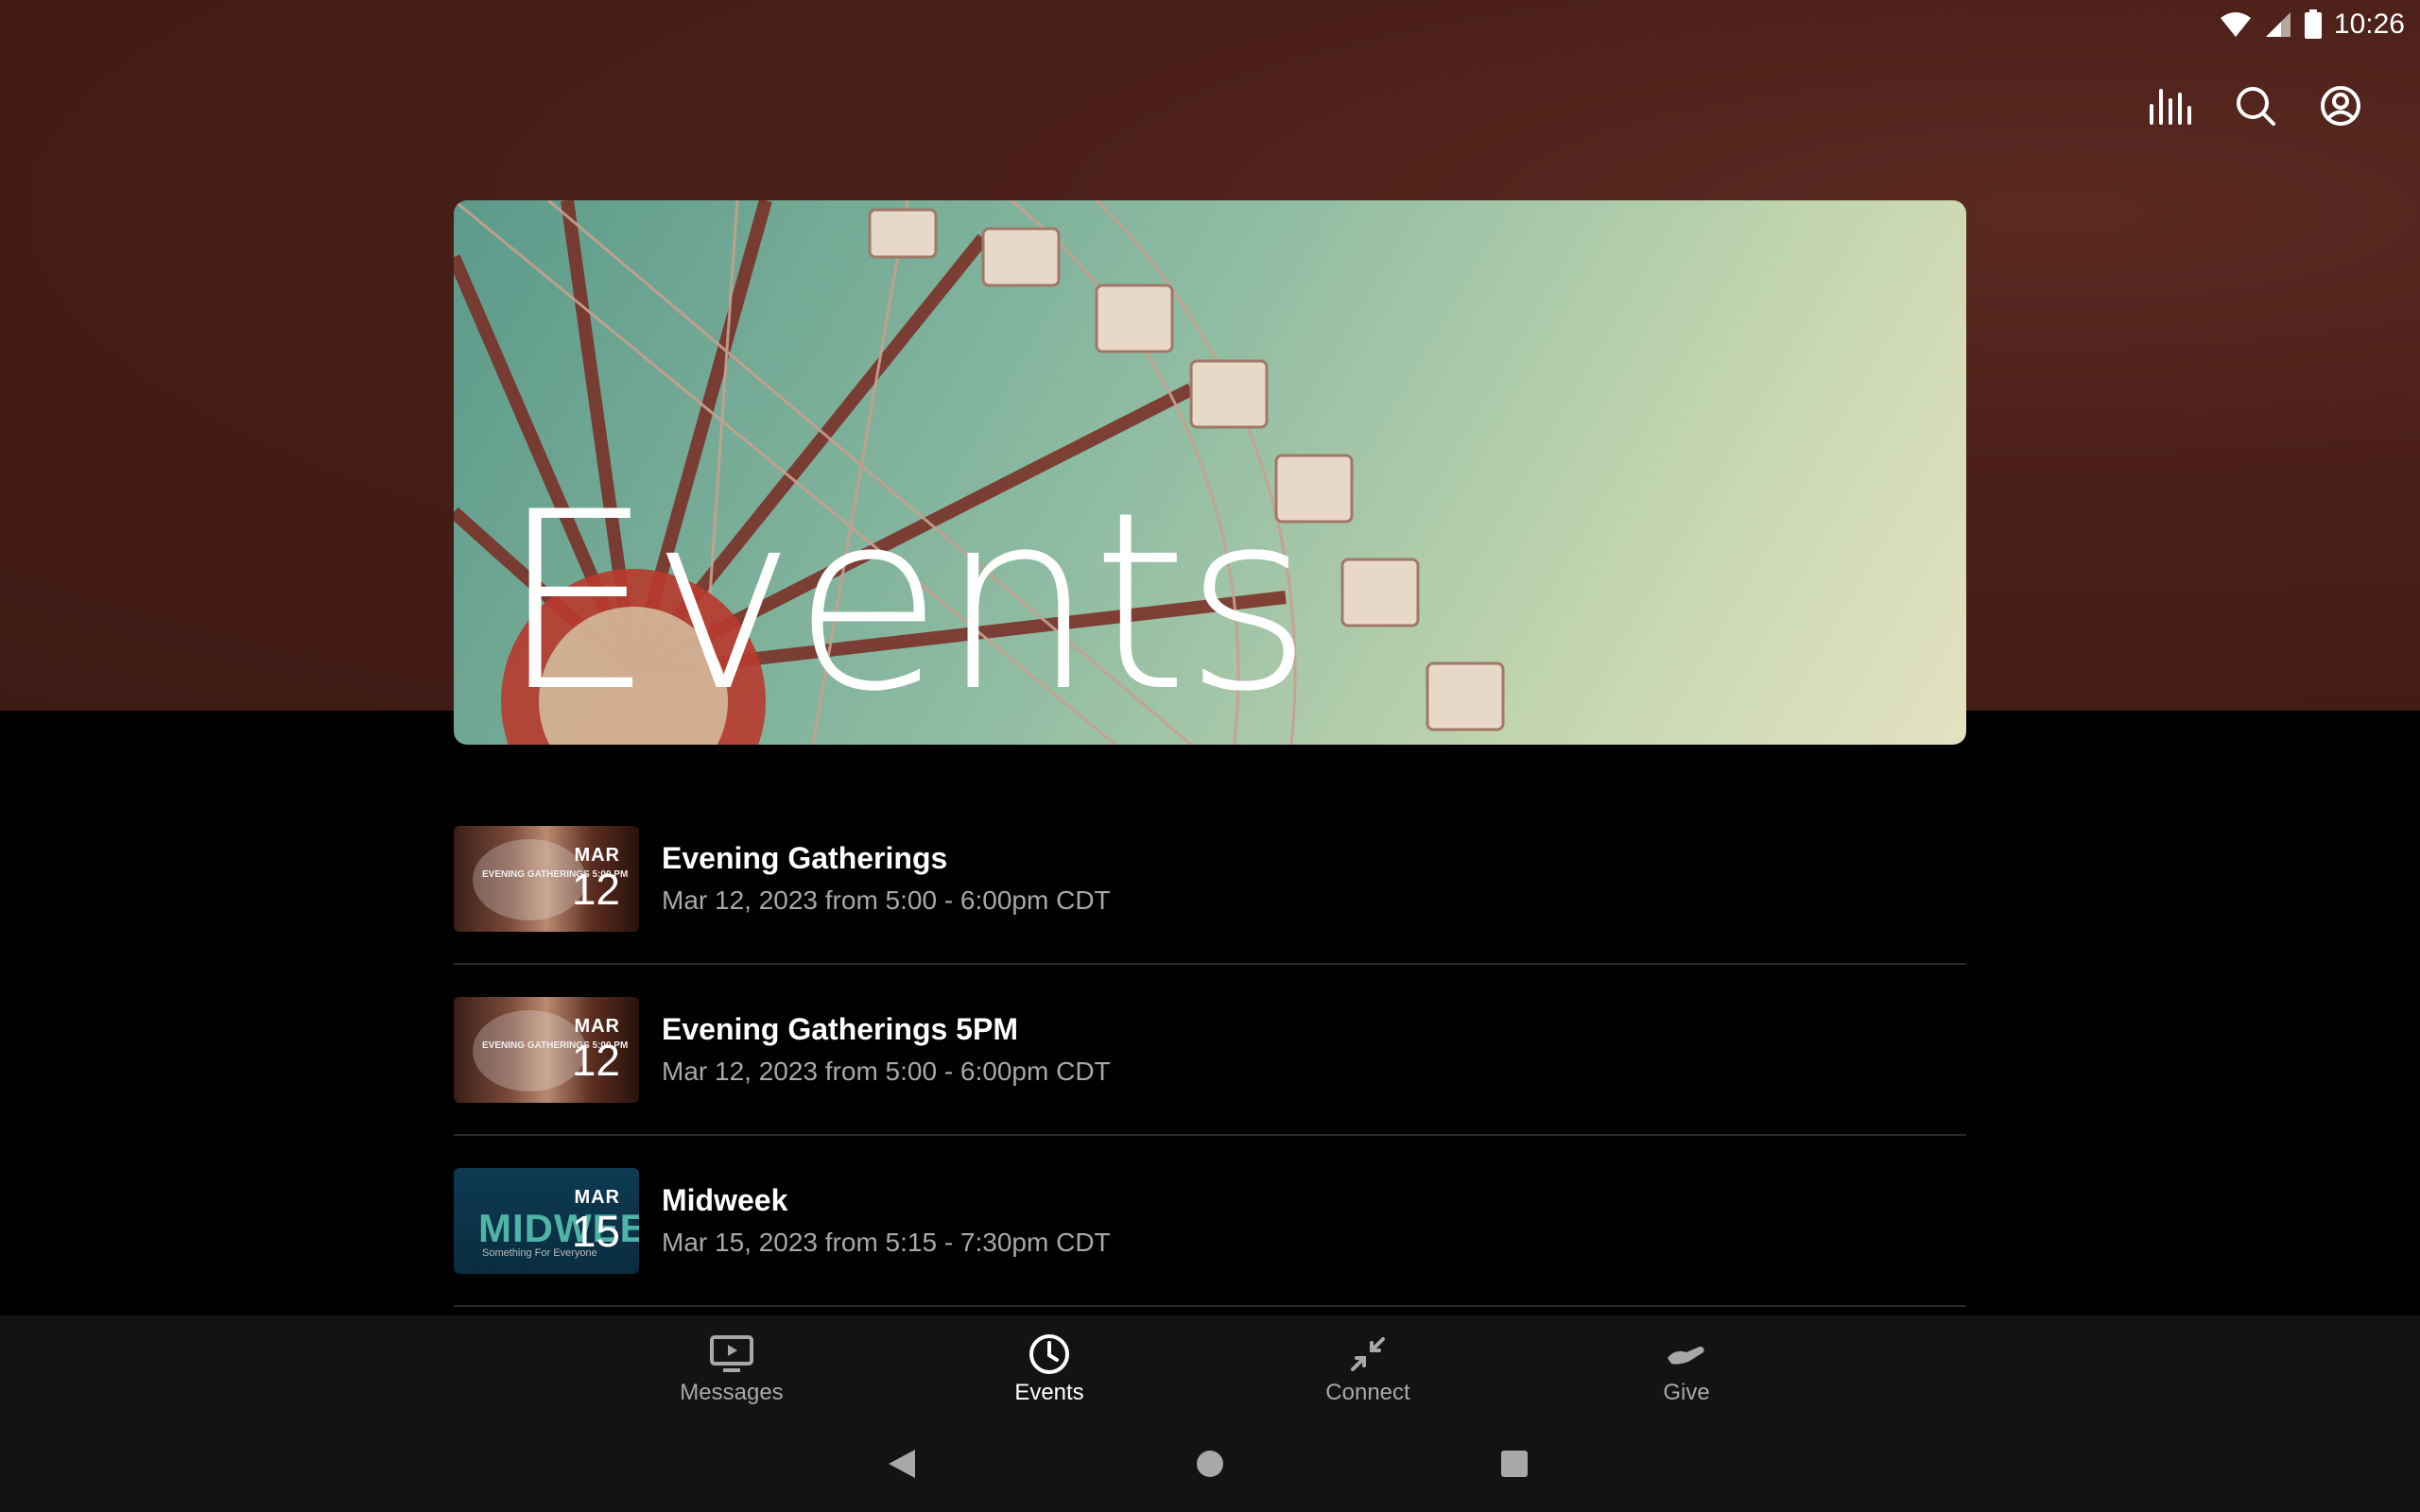  I want to click on event-date: Mar 15, 2023 from 5:15 - 7:30pm CDT, so click(886, 1242).